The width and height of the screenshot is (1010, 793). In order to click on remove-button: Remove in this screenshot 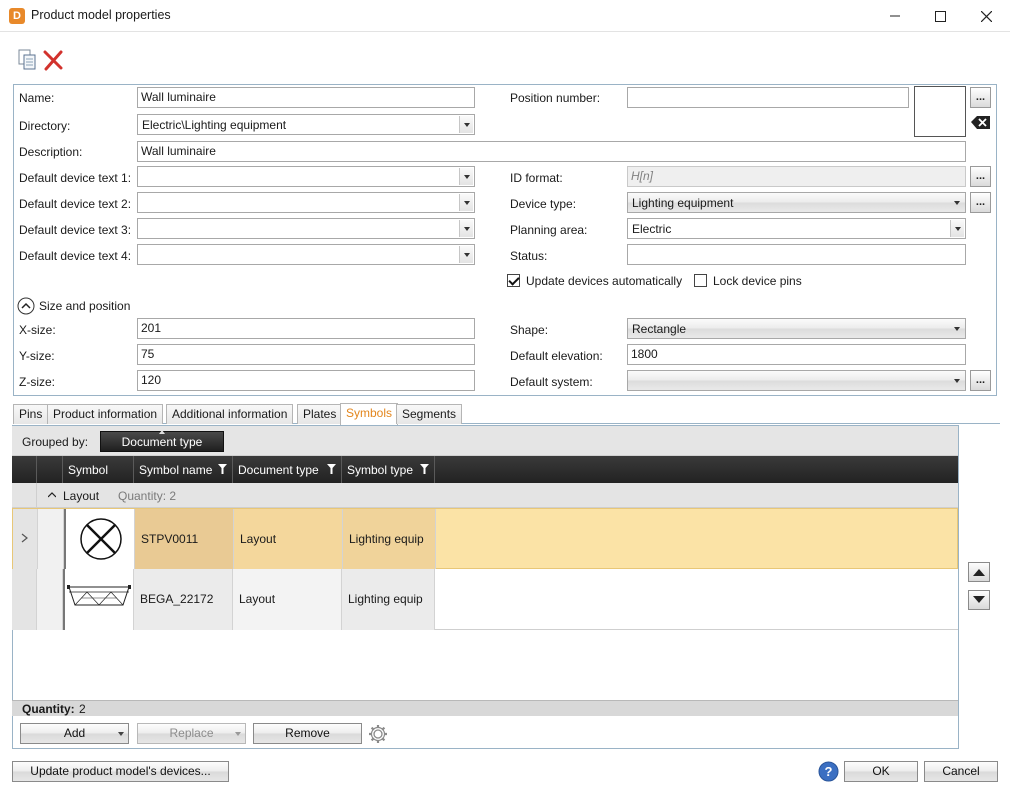, I will do `click(307, 733)`.